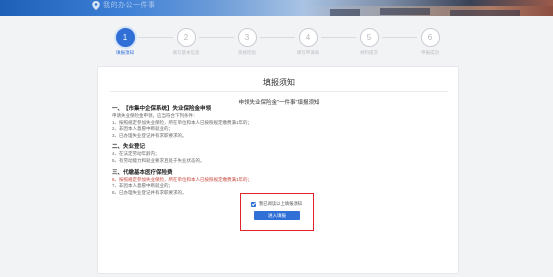  I want to click on step-label: 填写申请表, so click(308, 52).